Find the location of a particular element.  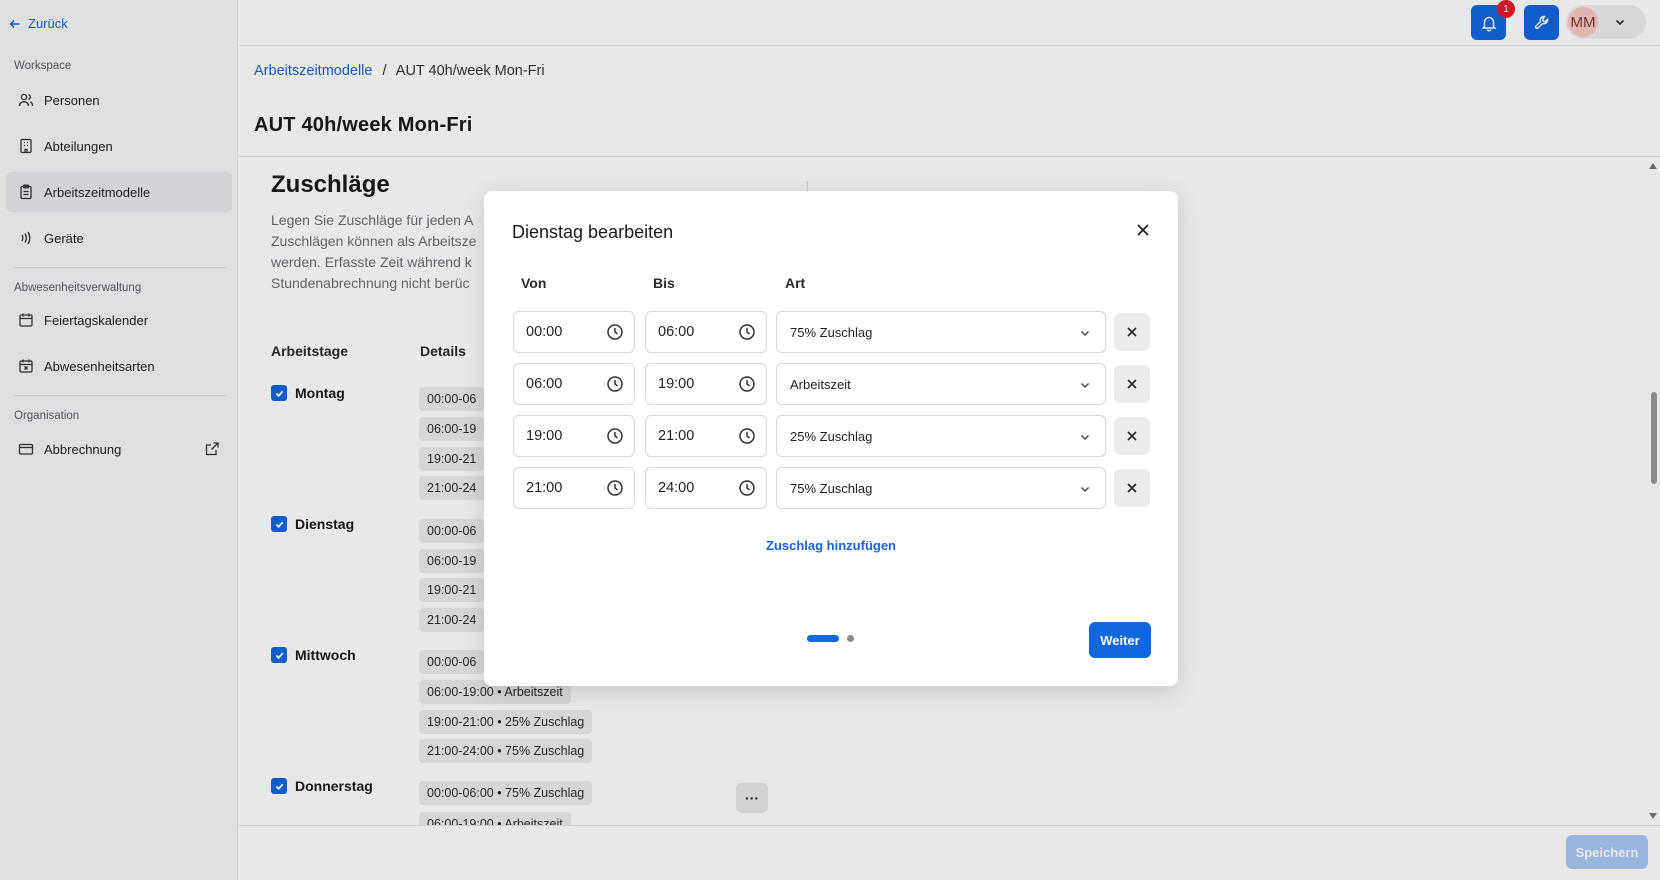

step-dot is located at coordinates (850, 638).